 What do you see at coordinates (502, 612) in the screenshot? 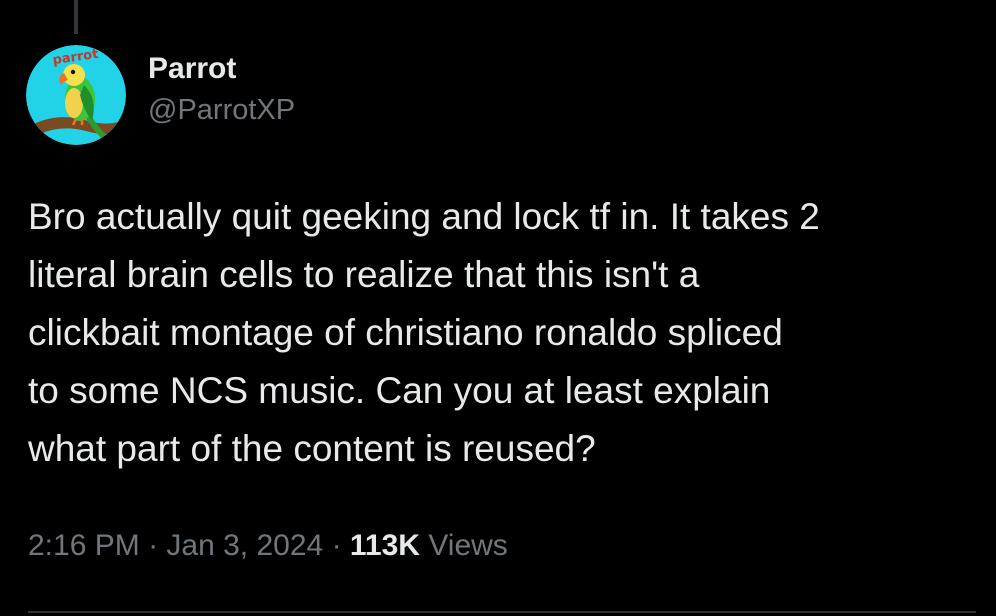
I see `bottom-divider` at bounding box center [502, 612].